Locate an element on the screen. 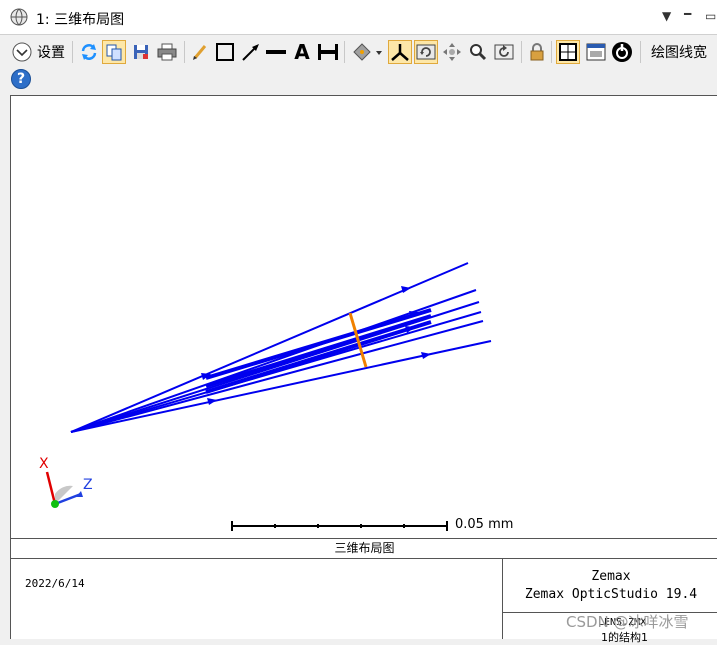 This screenshot has width=717, height=645. fit-icon is located at coordinates (568, 52).